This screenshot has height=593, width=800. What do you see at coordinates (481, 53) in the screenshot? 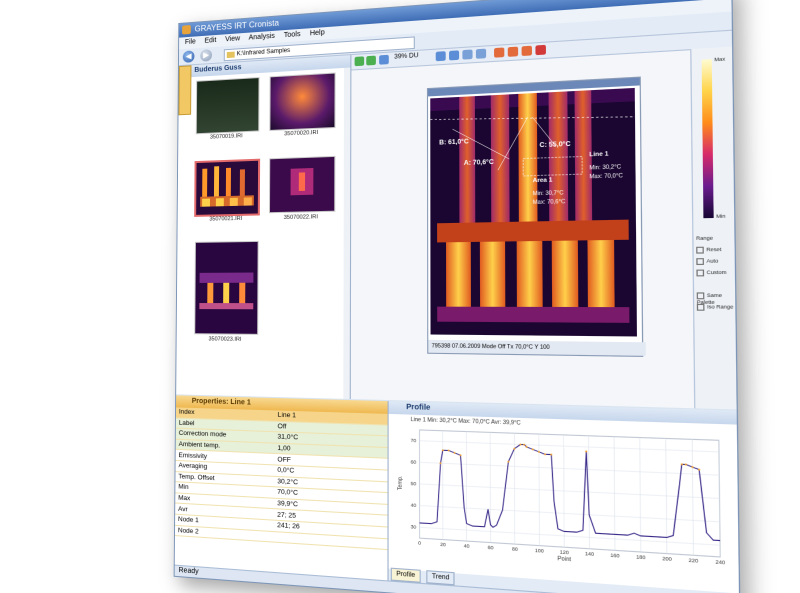
I see `palette-icon` at bounding box center [481, 53].